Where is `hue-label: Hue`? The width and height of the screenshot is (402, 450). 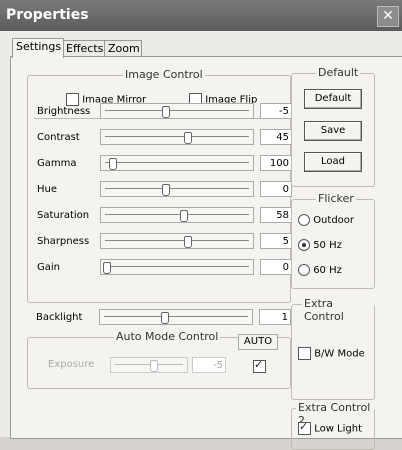
hue-label: Hue is located at coordinates (47, 189).